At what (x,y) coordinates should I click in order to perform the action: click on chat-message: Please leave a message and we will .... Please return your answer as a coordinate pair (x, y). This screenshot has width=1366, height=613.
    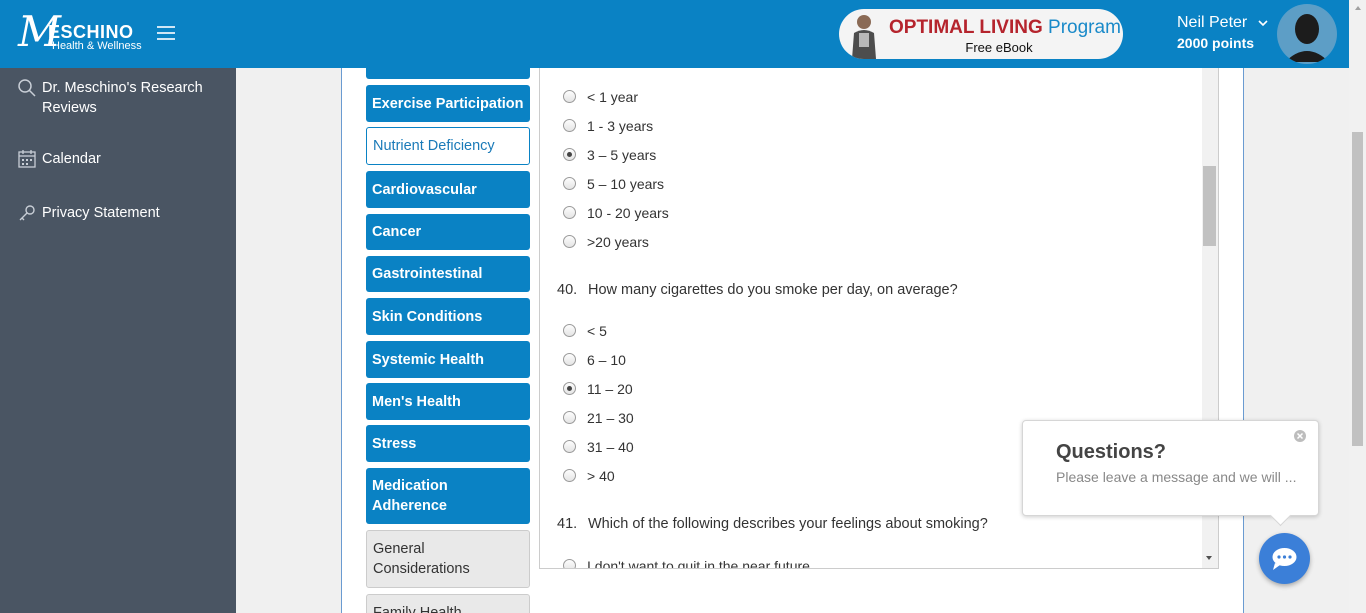
    Looking at the image, I should click on (1176, 477).